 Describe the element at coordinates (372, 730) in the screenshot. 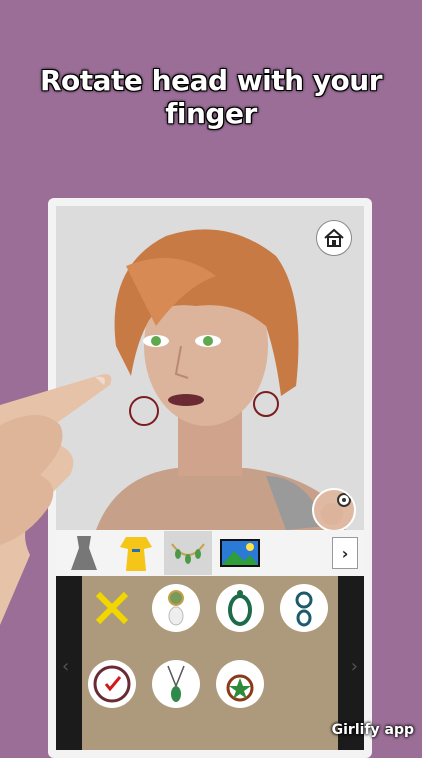

I see `brand-label: Girlify app` at that location.